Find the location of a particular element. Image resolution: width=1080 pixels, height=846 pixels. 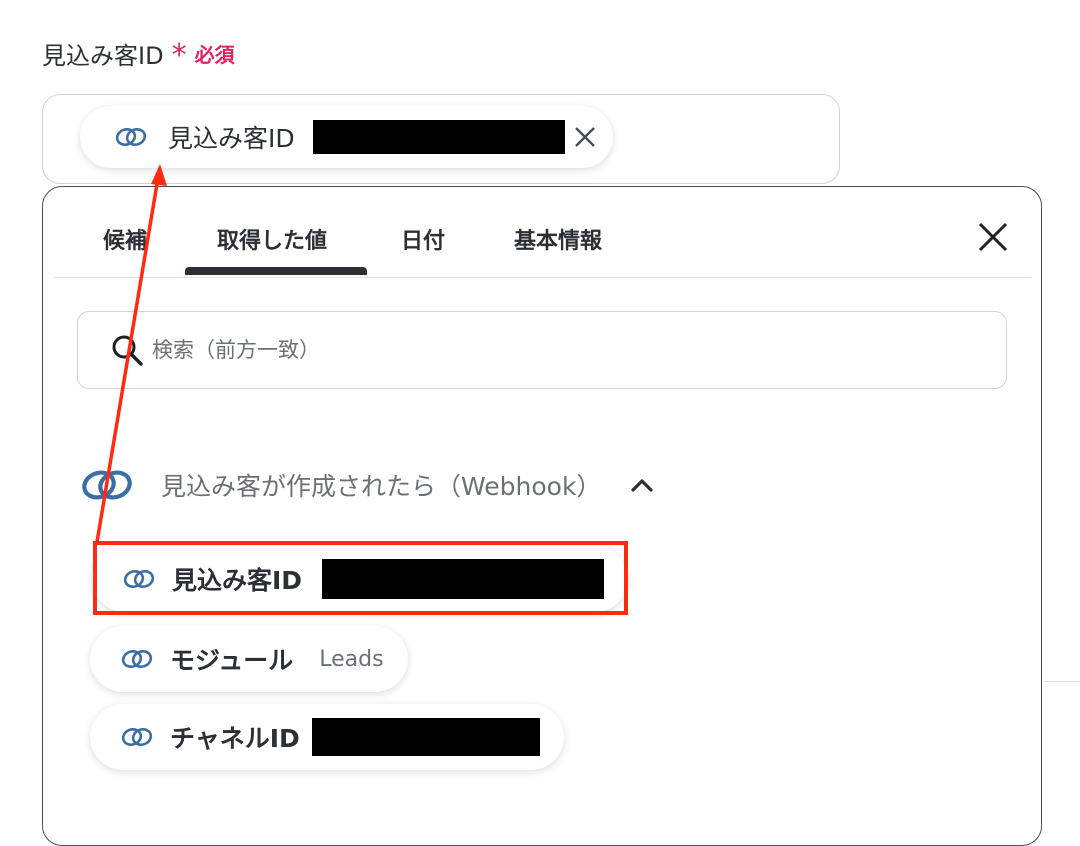

list-item-module: モジュール Leads is located at coordinates (249, 659).